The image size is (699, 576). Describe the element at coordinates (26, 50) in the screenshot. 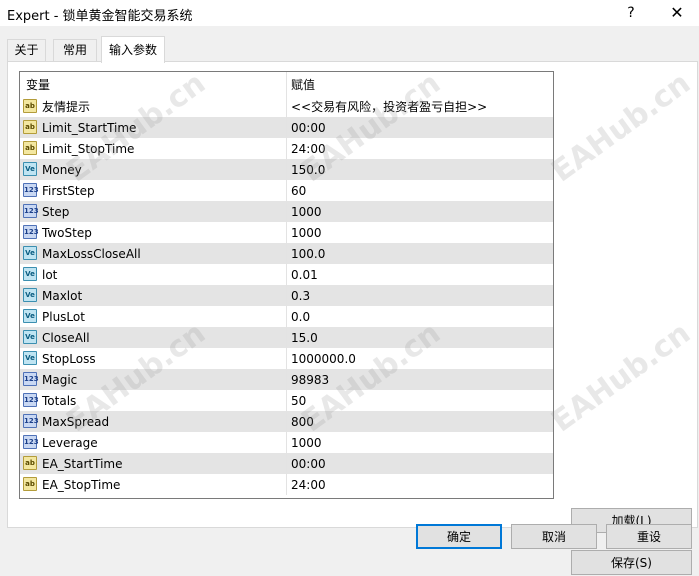

I see `tab-about: 关于` at that location.